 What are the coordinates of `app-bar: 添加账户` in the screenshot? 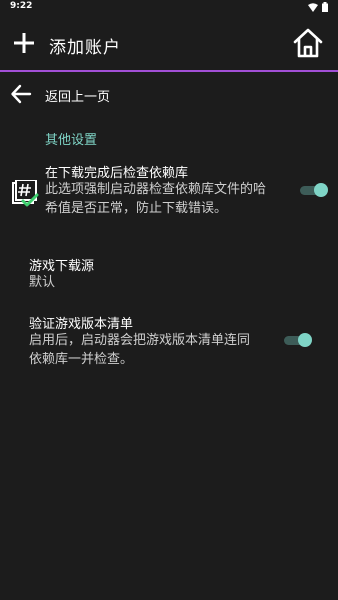 It's located at (169, 43).